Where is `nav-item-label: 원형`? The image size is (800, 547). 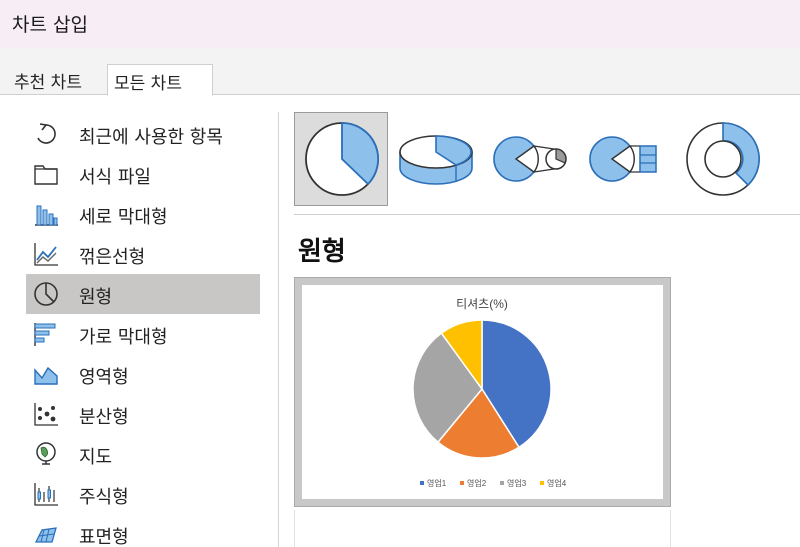
nav-item-label: 원형 is located at coordinates (96, 297).